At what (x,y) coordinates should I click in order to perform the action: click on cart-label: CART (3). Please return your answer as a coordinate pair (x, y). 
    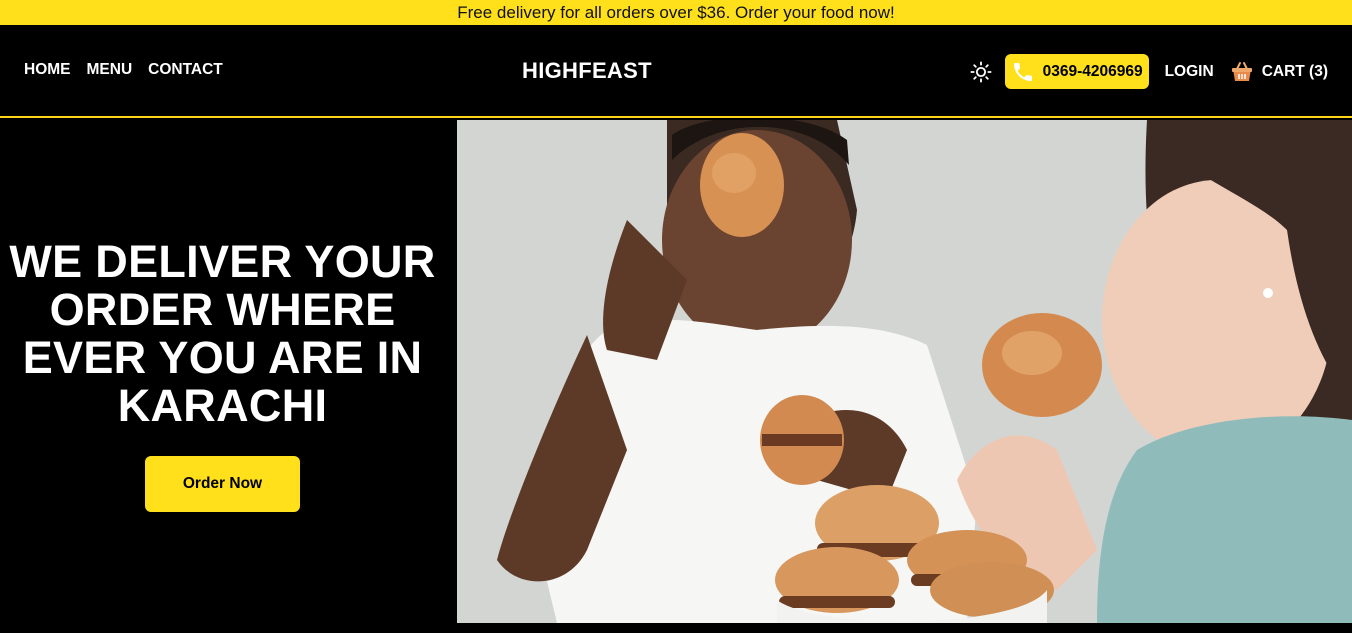
    Looking at the image, I should click on (1294, 71).